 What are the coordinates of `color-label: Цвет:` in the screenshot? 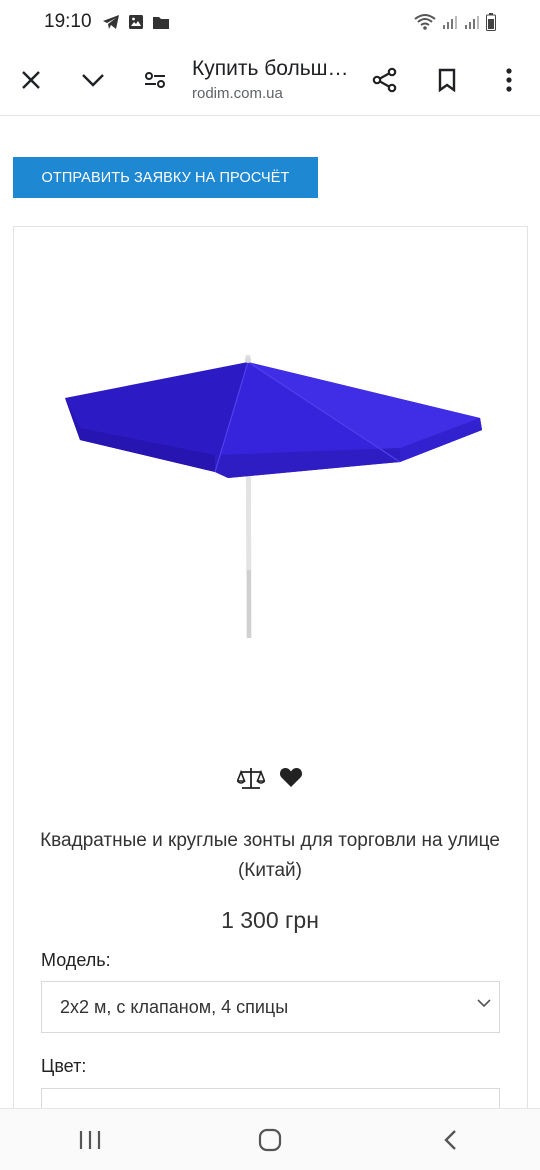 It's located at (64, 1066).